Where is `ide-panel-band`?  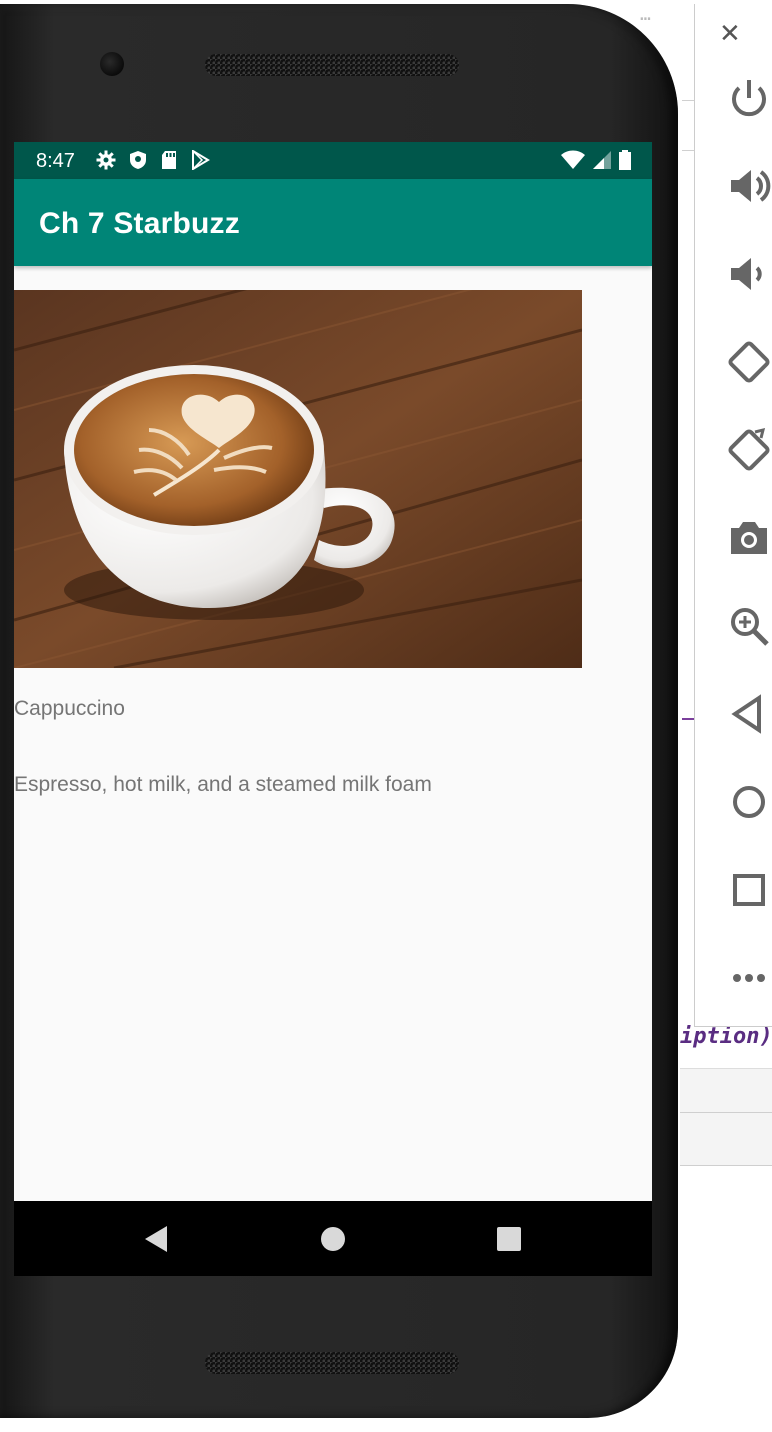
ide-panel-band is located at coordinates (726, 1117).